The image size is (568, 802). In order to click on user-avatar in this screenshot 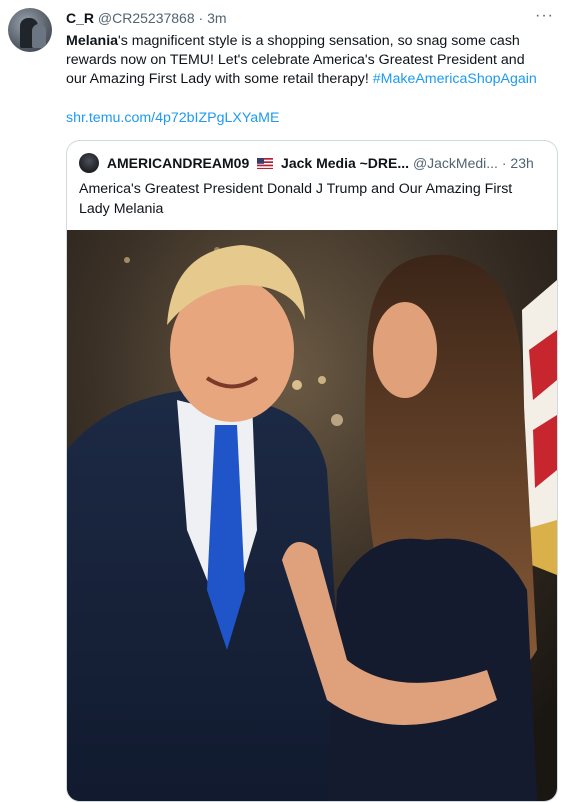, I will do `click(30, 30)`.